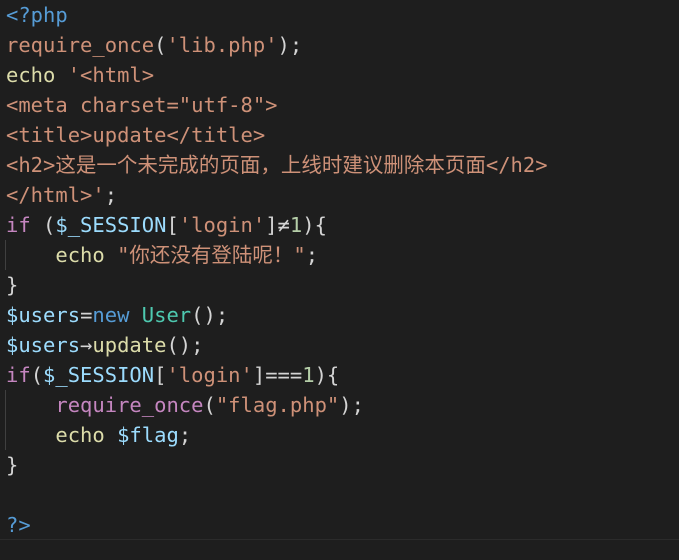 The width and height of the screenshot is (679, 560). What do you see at coordinates (154, 45) in the screenshot?
I see `code-line-2: require_once('lib.php');` at bounding box center [154, 45].